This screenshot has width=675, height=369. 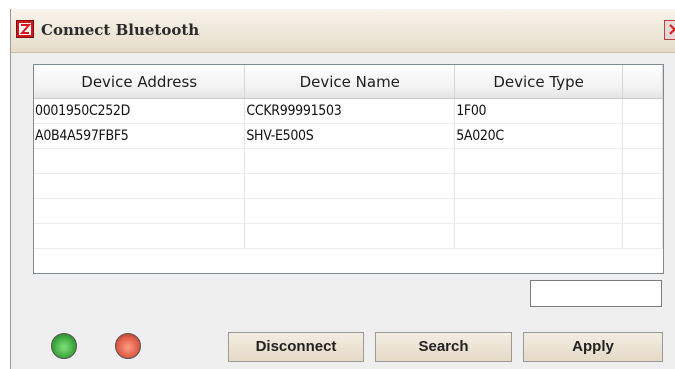 What do you see at coordinates (539, 136) in the screenshot?
I see `cell-device-type: 5A020C` at bounding box center [539, 136].